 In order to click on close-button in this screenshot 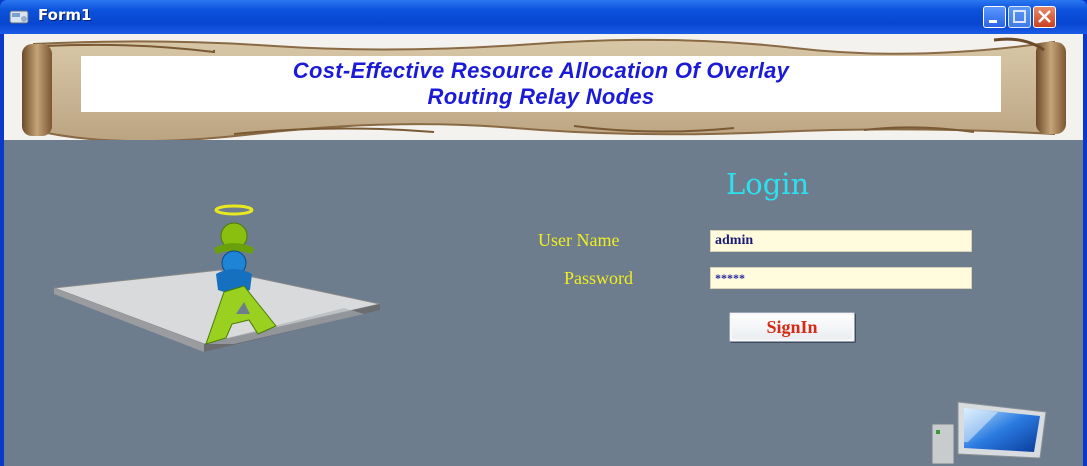, I will do `click(1044, 17)`.